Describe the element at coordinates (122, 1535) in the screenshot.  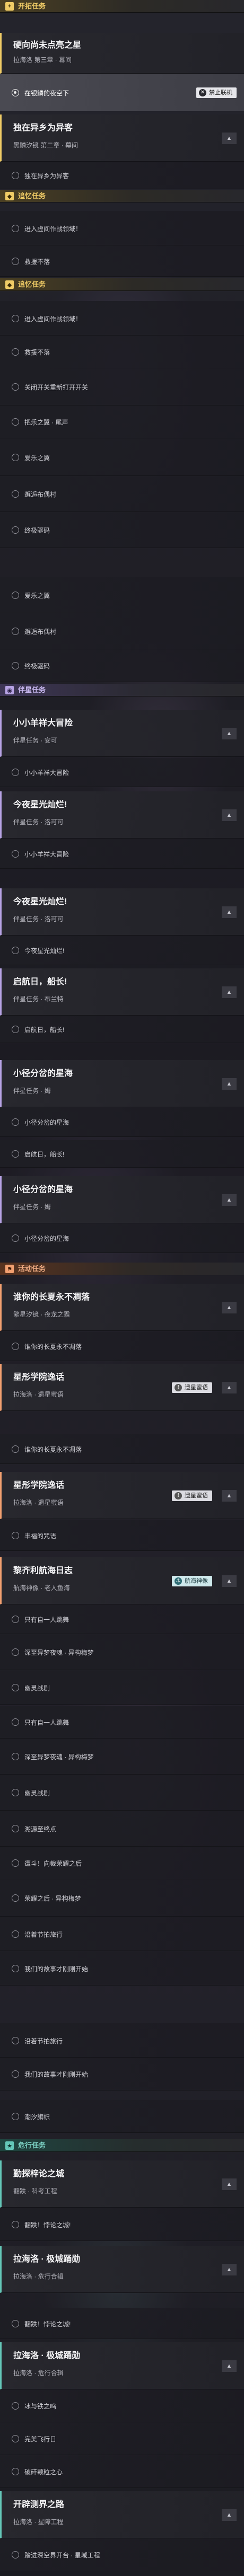
I see `sub-mission-item: 丰福的咒语` at that location.